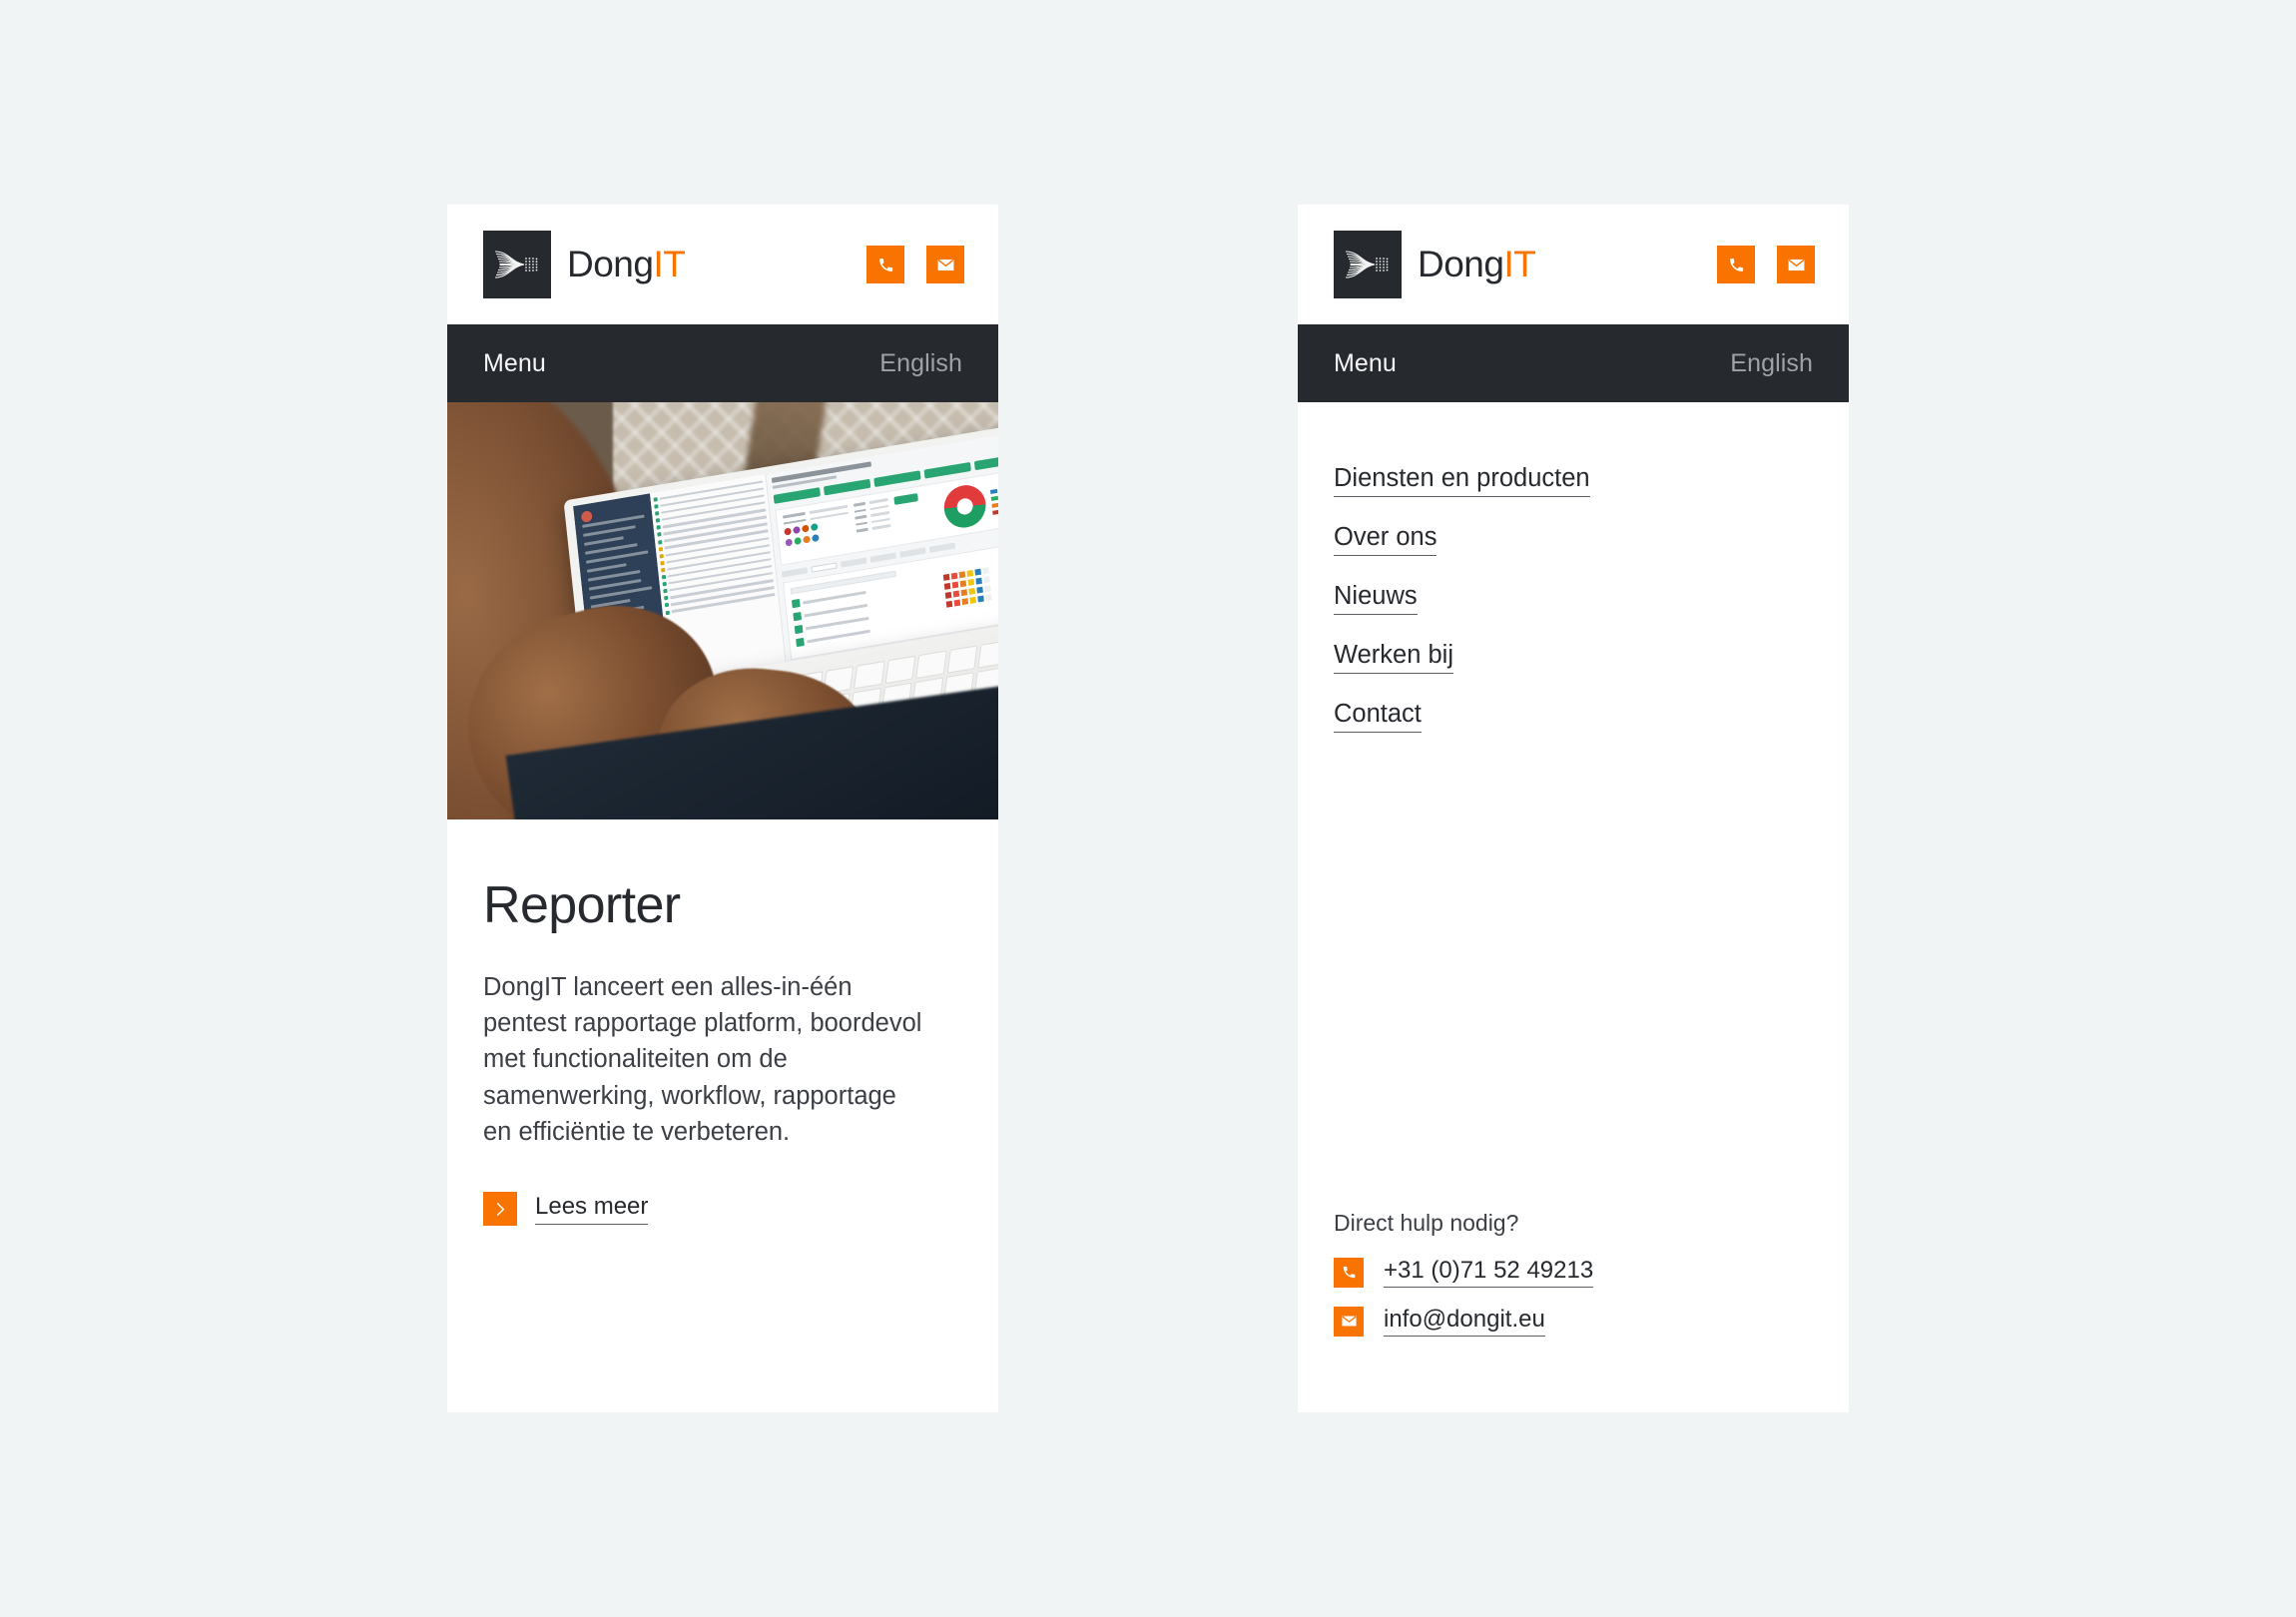  I want to click on read-more-cta: Lees meer, so click(723, 1209).